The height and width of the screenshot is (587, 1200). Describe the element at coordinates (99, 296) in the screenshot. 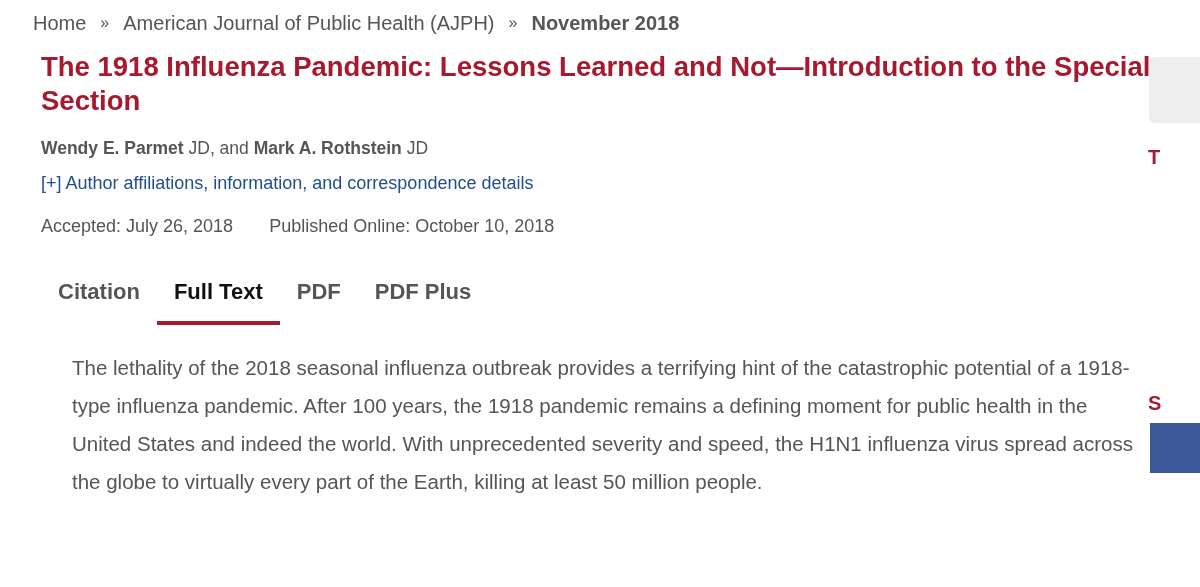

I see `article-tab: Citation` at that location.